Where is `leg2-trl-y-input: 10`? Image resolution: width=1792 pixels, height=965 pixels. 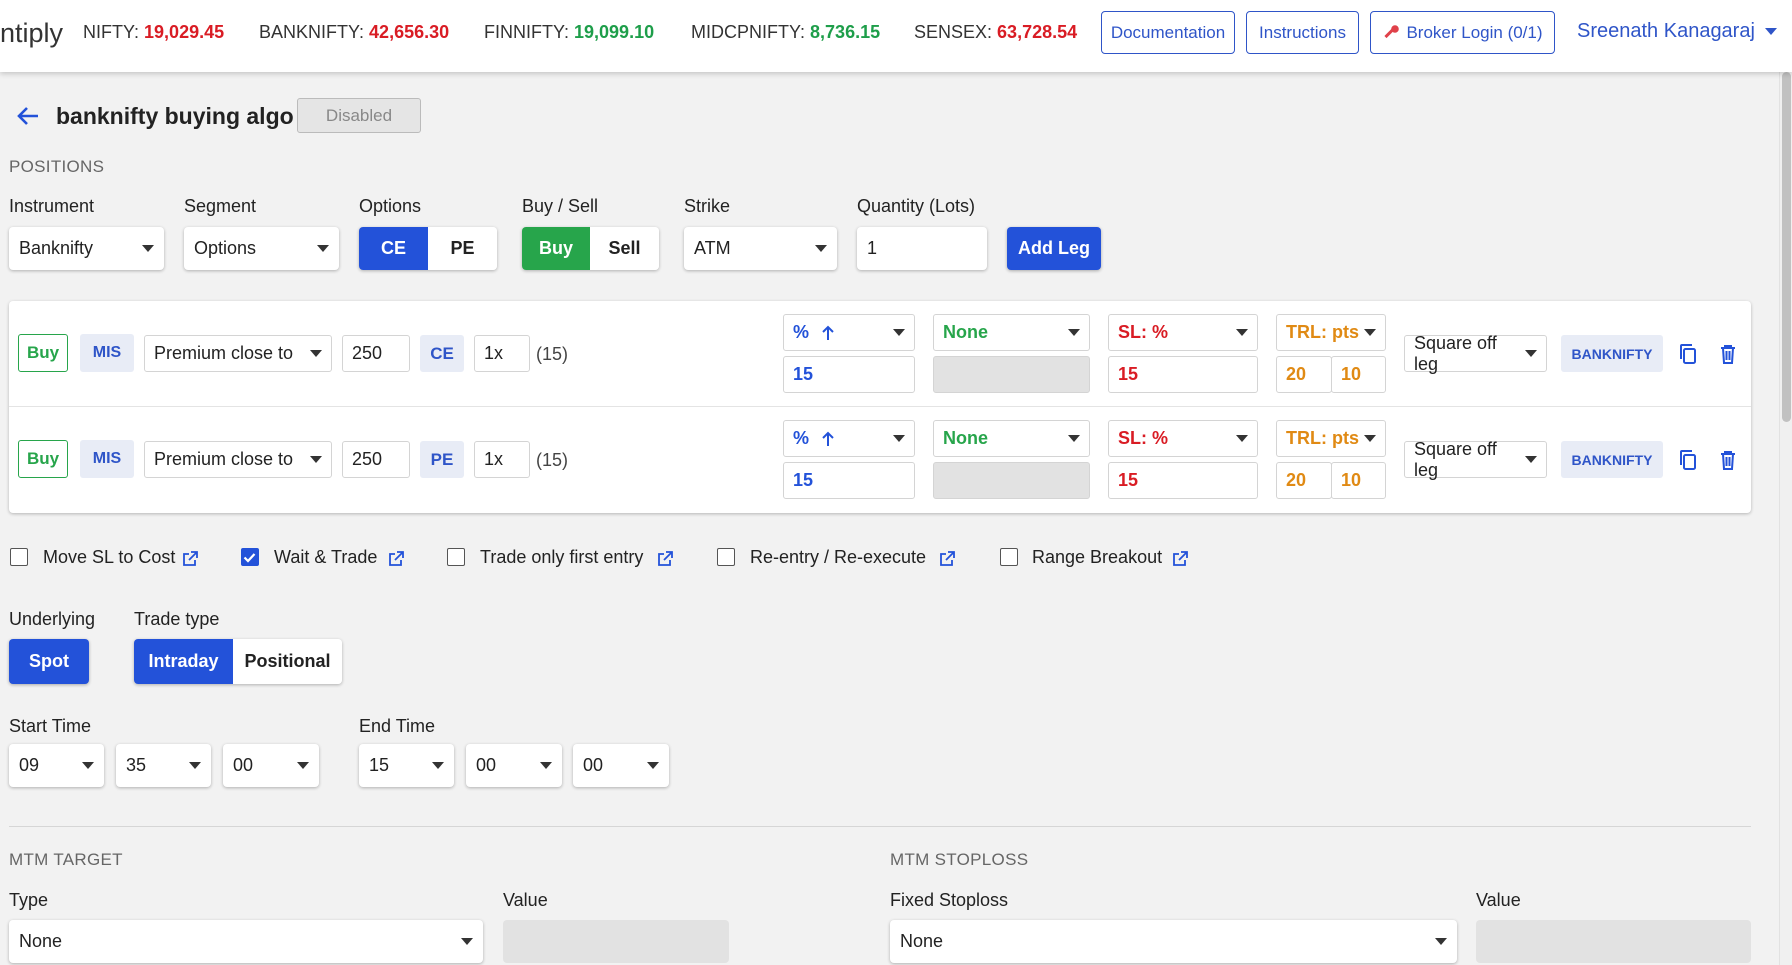 leg2-trl-y-input: 10 is located at coordinates (1358, 480).